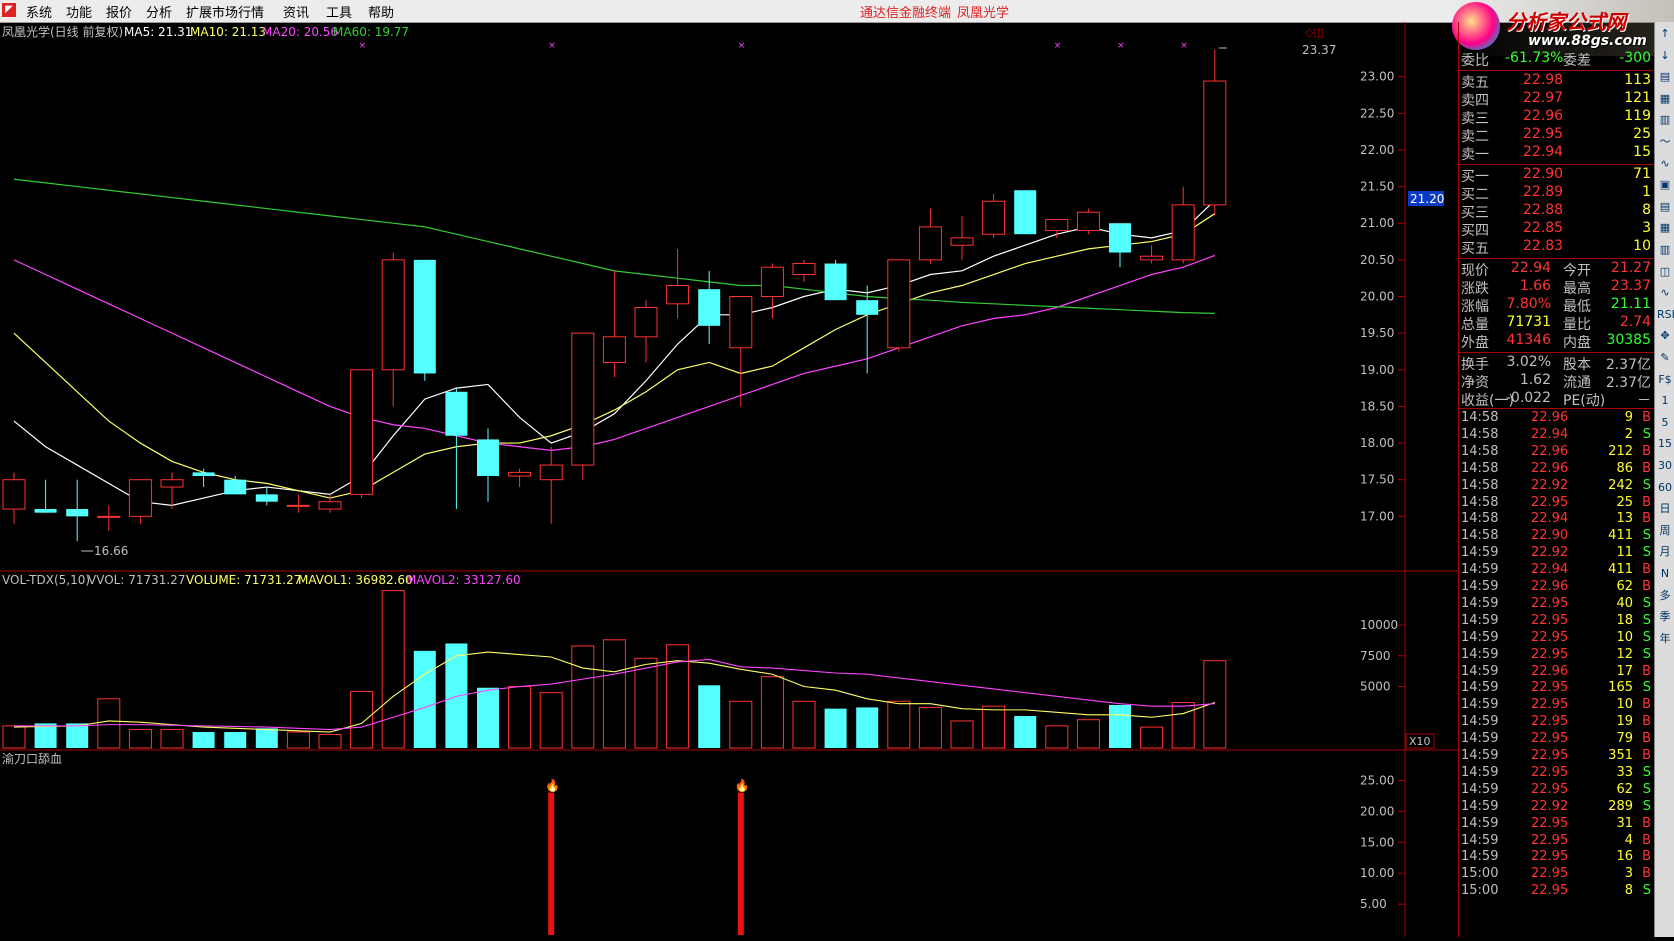 The width and height of the screenshot is (1674, 941). I want to click on menu-item-function: 功能, so click(79, 11).